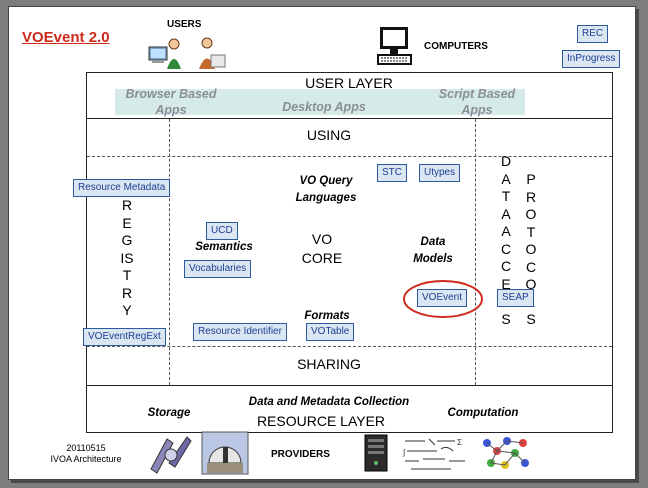 This screenshot has width=648, height=488. Describe the element at coordinates (394, 46) in the screenshot. I see `computer-icon` at that location.